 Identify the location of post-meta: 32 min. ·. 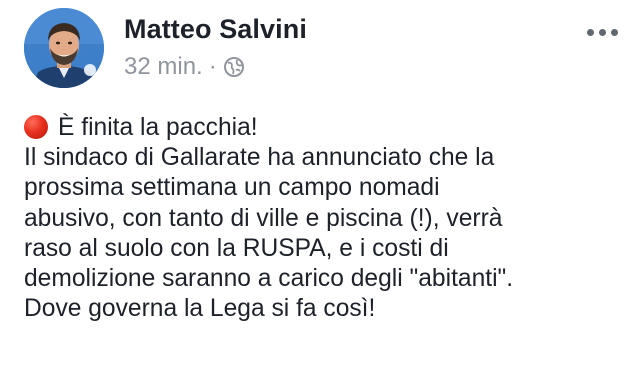
(184, 67).